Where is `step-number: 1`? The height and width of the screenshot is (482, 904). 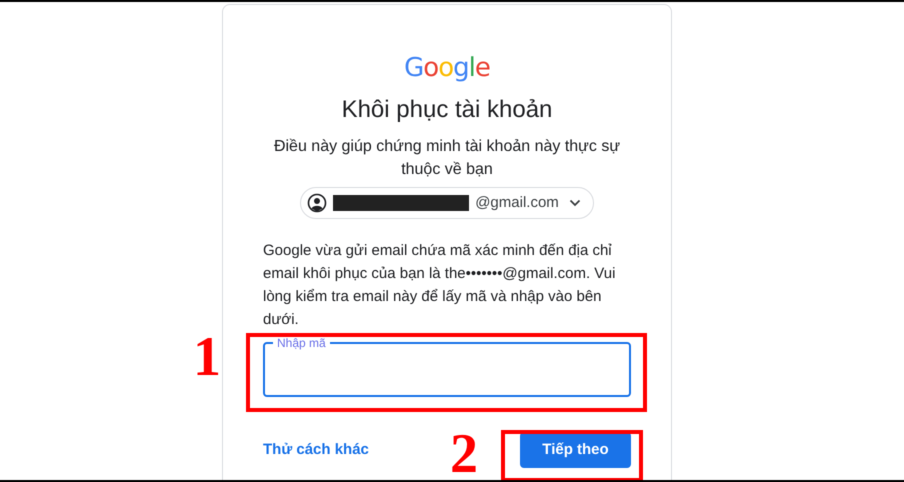
step-number: 1 is located at coordinates (207, 357).